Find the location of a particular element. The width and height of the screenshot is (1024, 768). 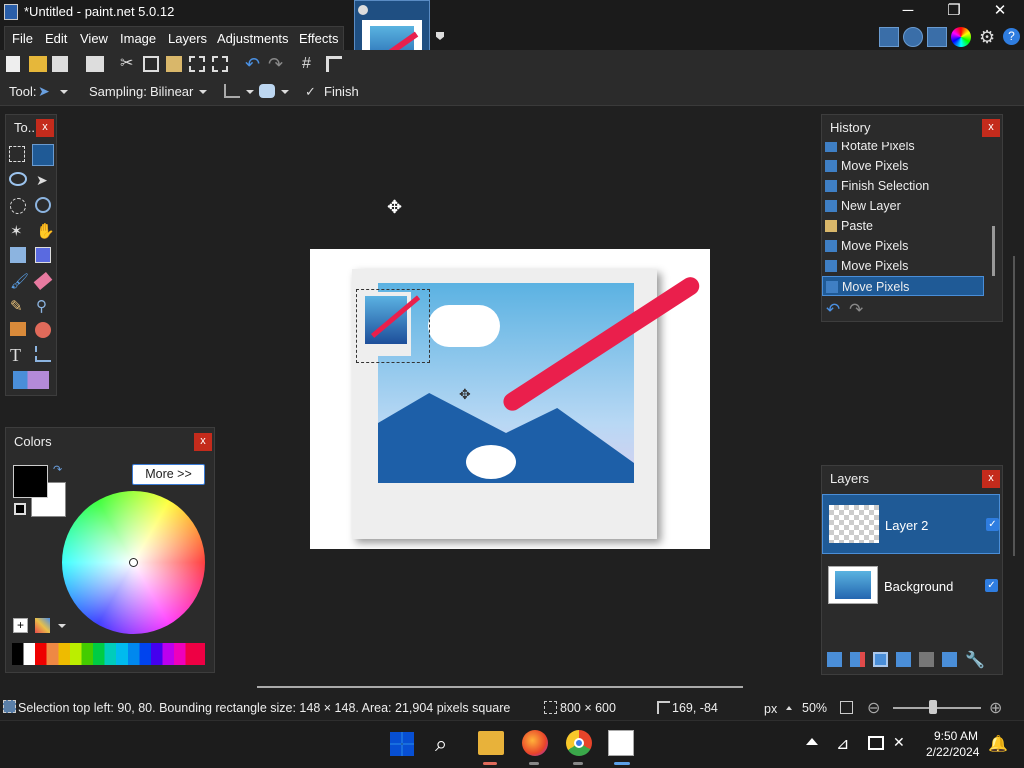

antialiasing-dropdown-icon is located at coordinates (250, 92).